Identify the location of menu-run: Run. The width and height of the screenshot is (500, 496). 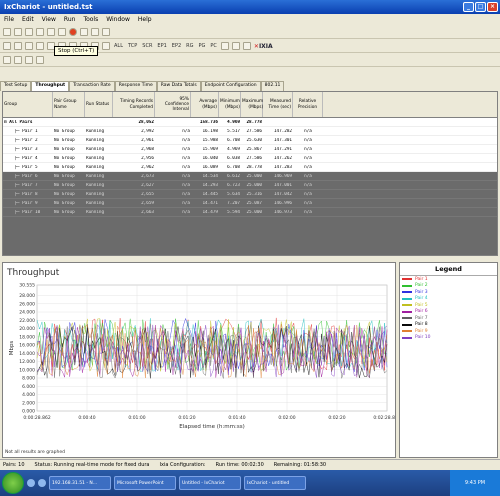
(70, 19).